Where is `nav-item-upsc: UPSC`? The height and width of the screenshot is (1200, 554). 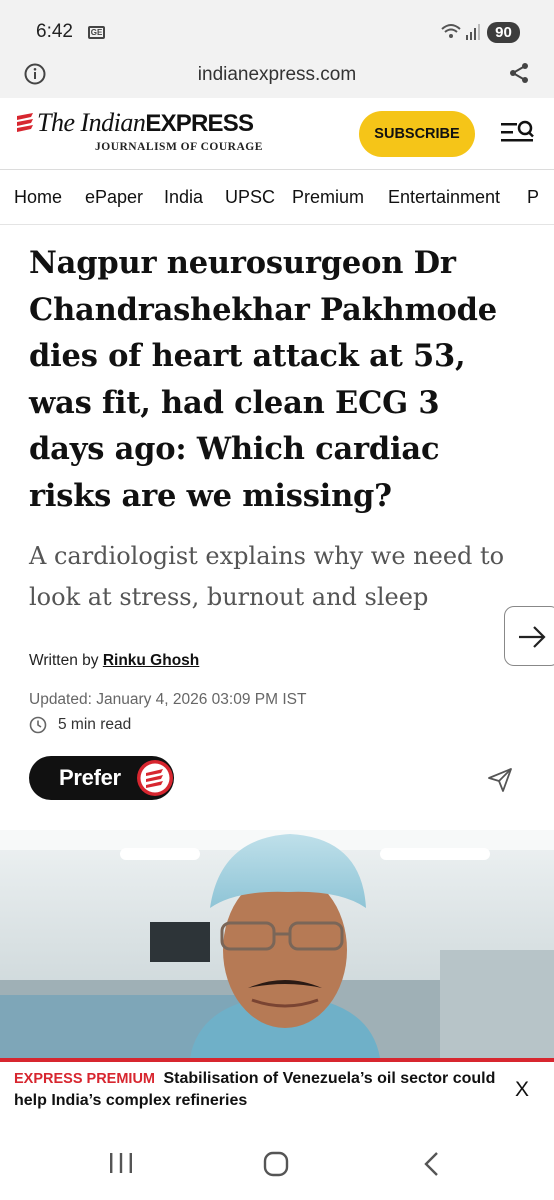
nav-item-upsc: UPSC is located at coordinates (250, 197).